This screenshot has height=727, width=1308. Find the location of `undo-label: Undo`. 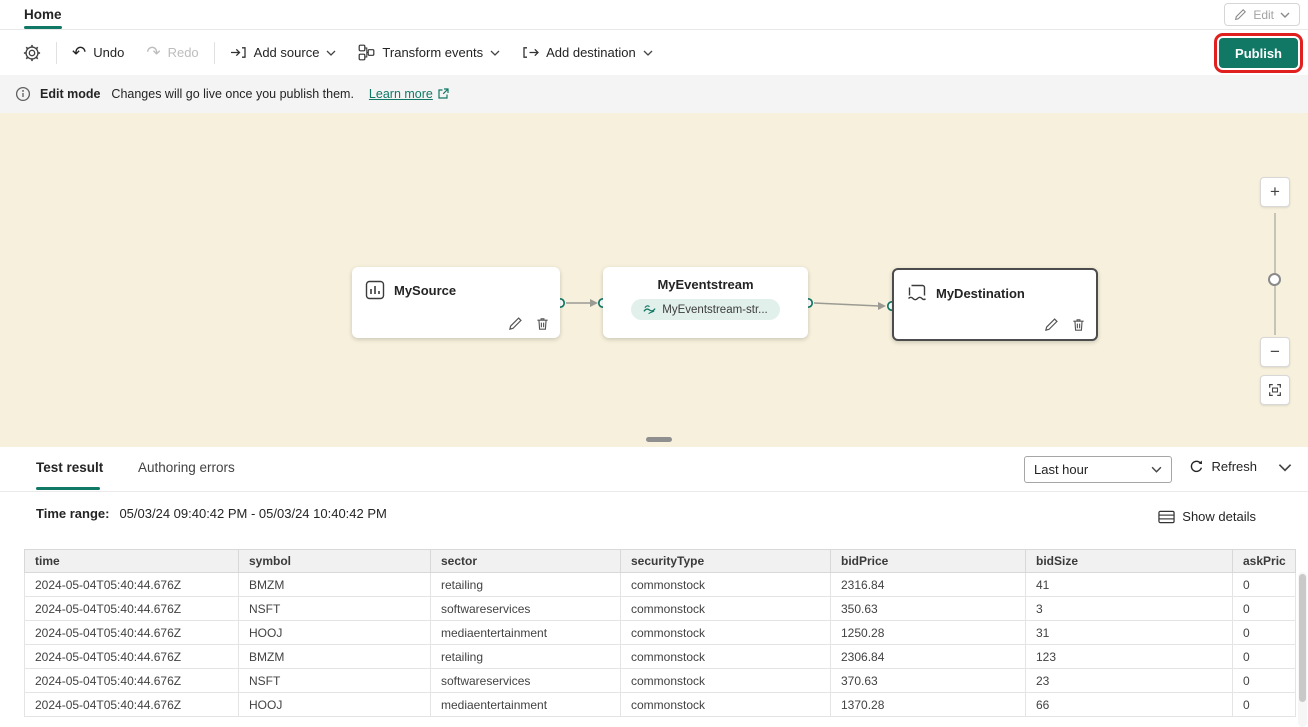

undo-label: Undo is located at coordinates (109, 52).